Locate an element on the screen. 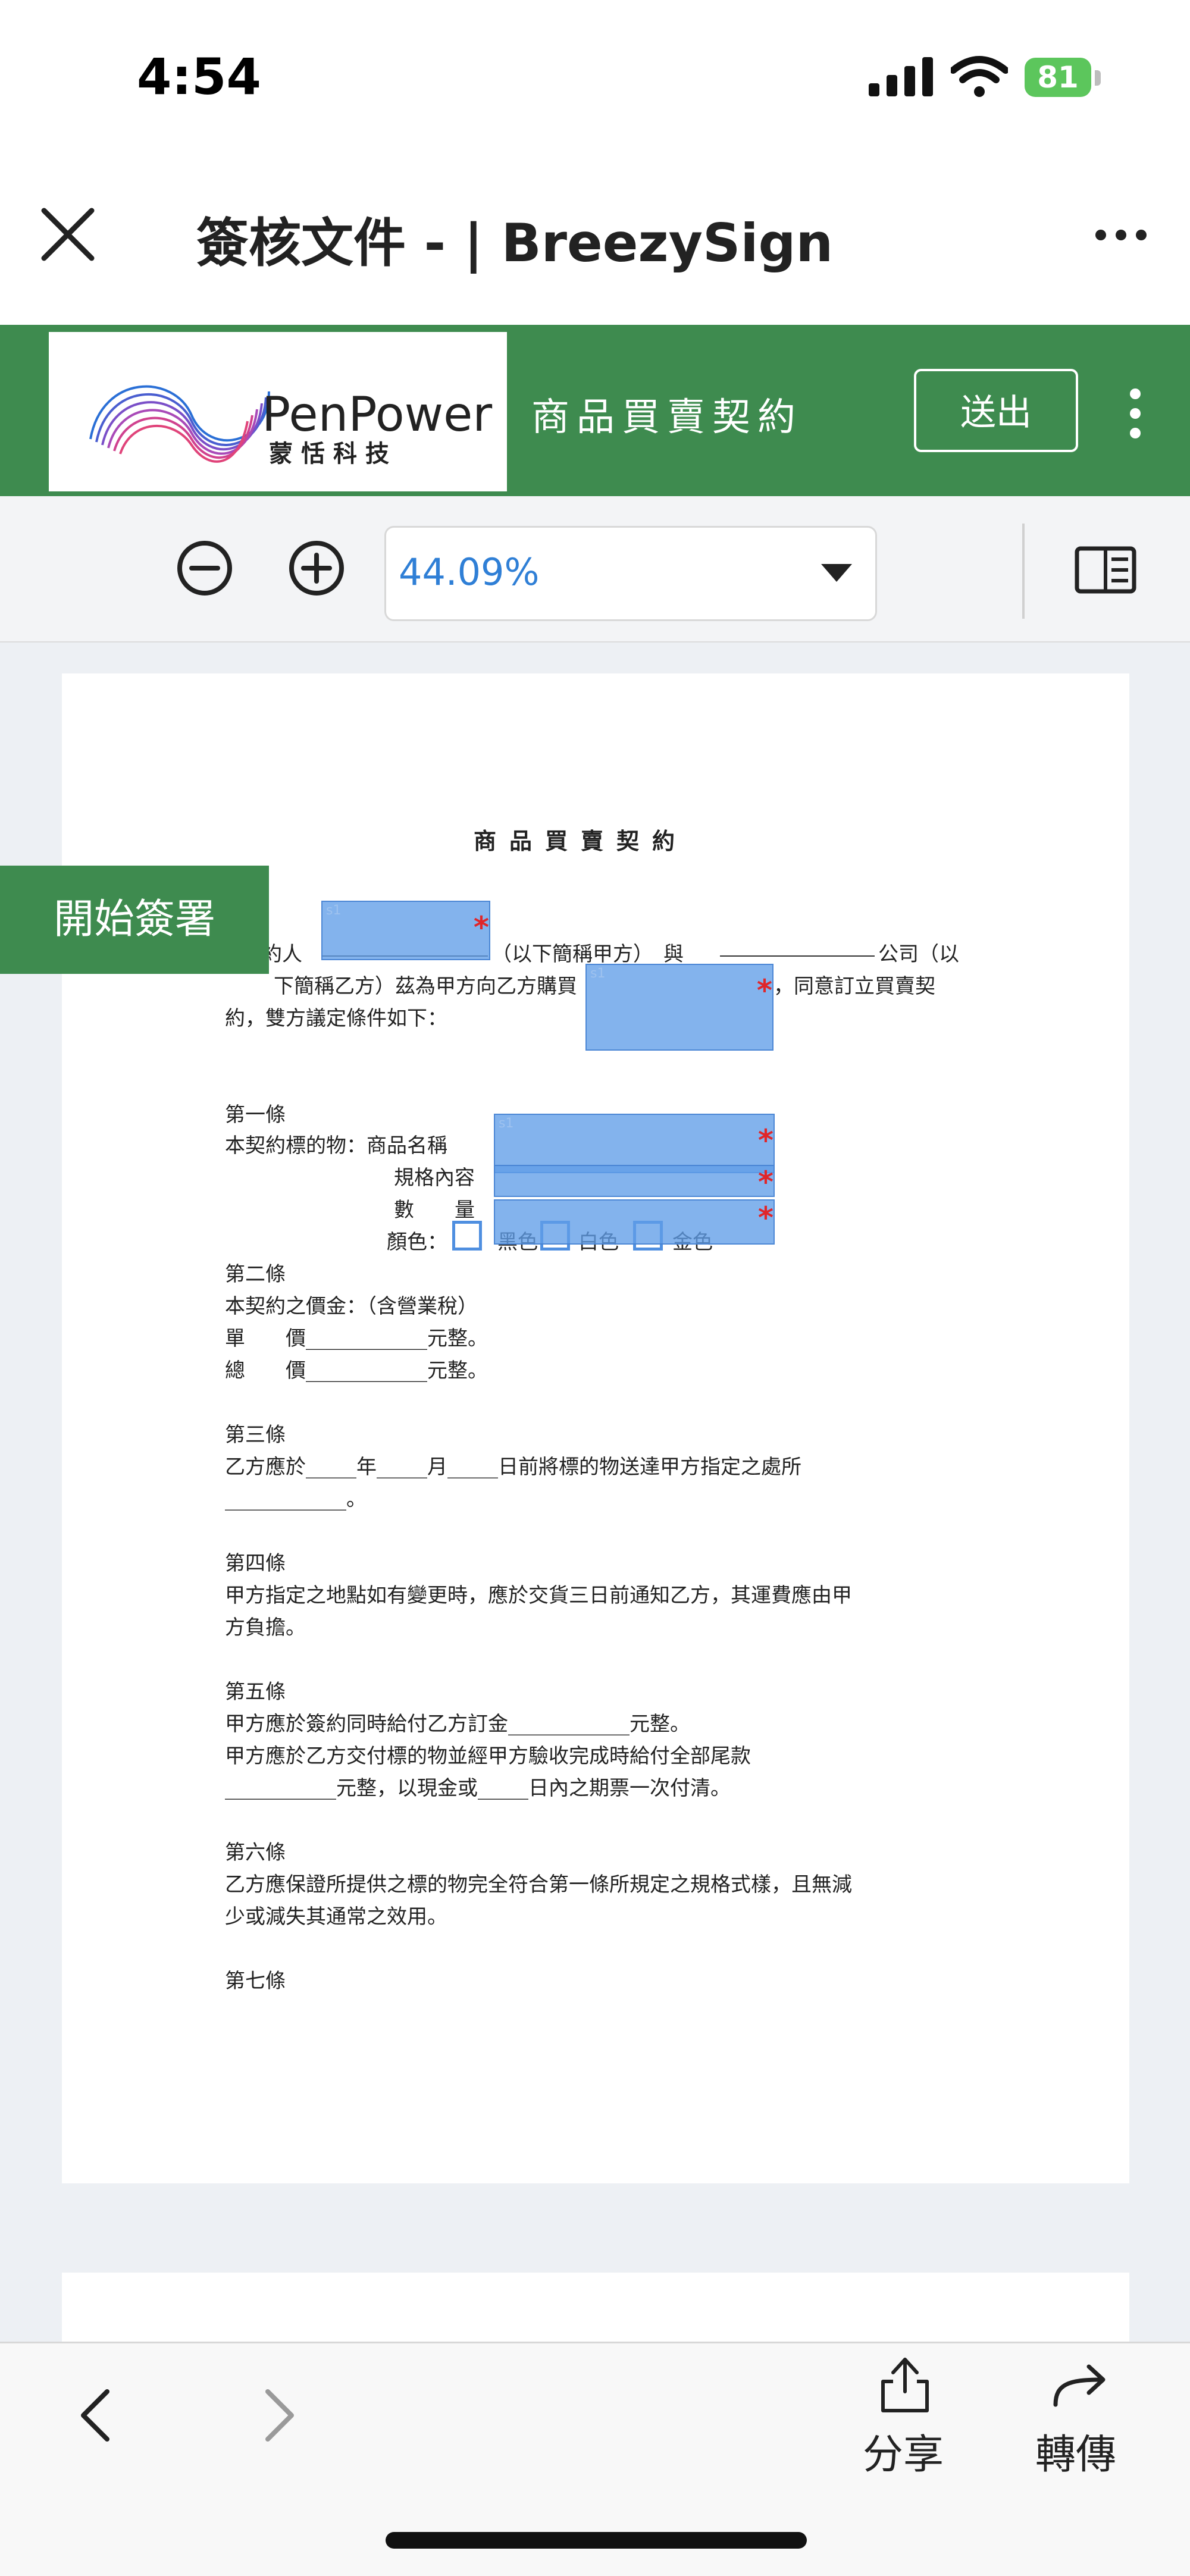 The width and height of the screenshot is (1190, 2576). cellular-signal-icon is located at coordinates (901, 76).